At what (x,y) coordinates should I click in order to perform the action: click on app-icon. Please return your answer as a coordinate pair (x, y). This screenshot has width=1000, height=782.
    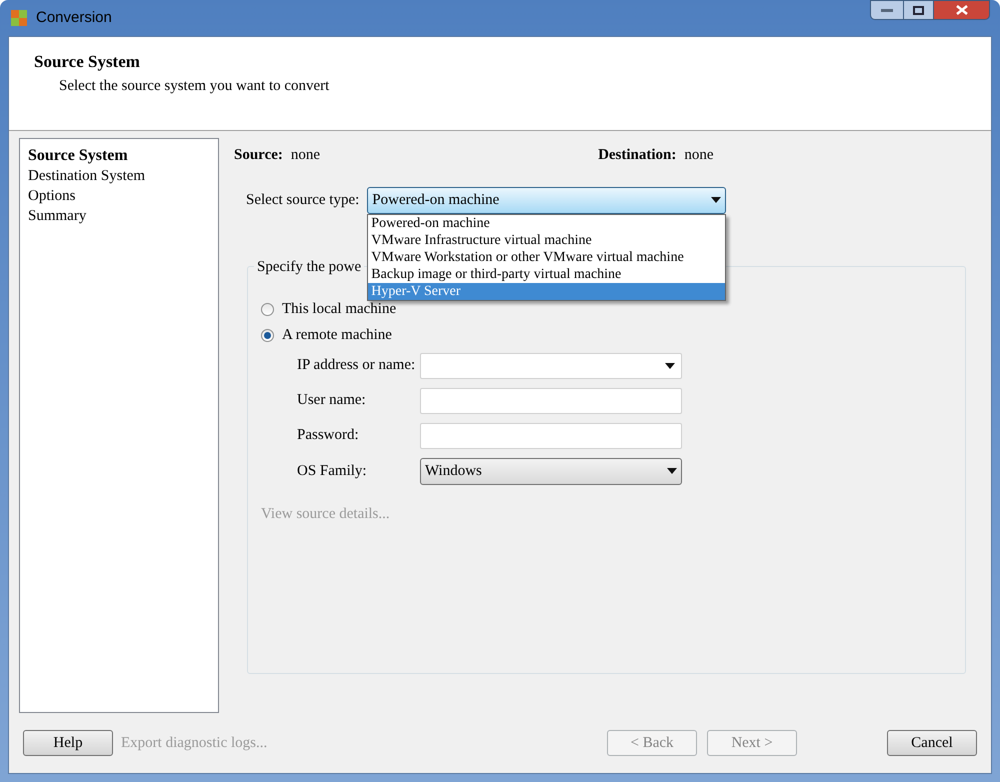
    Looking at the image, I should click on (19, 18).